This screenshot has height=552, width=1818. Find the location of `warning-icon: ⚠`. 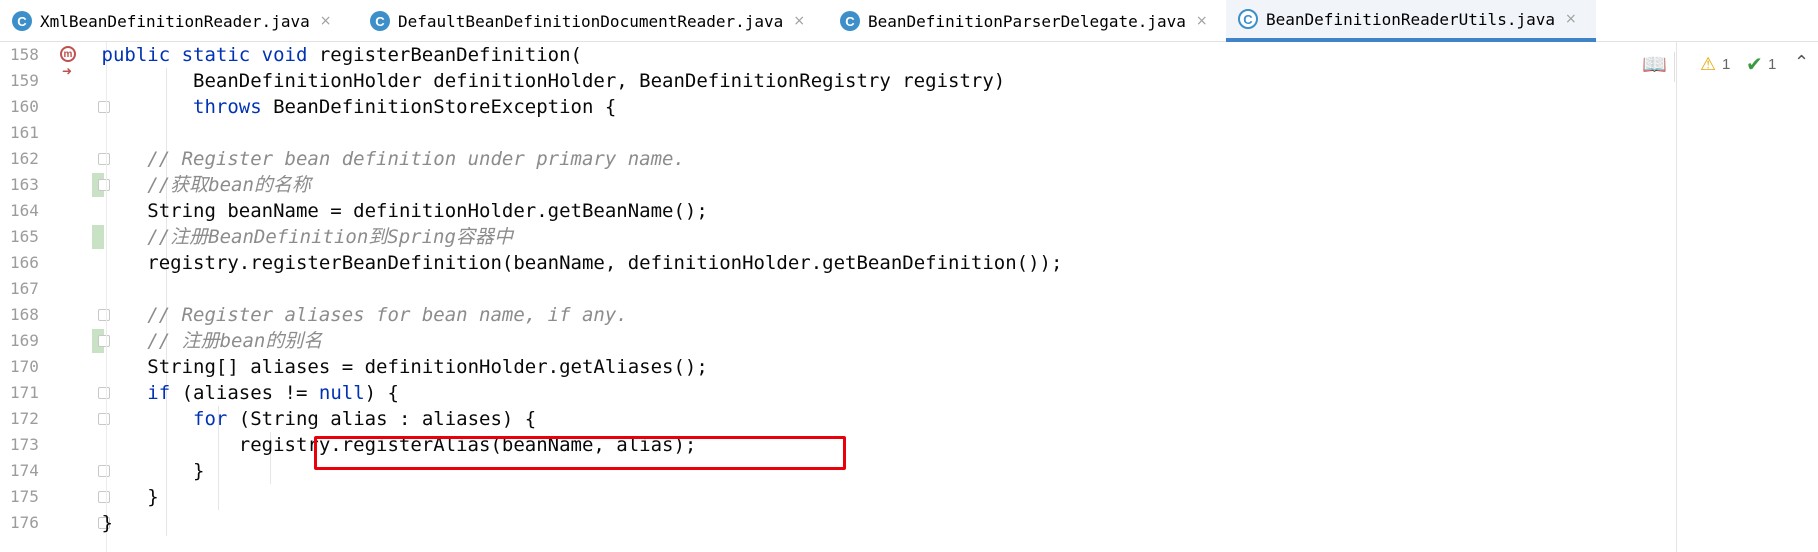

warning-icon: ⚠ is located at coordinates (1708, 64).